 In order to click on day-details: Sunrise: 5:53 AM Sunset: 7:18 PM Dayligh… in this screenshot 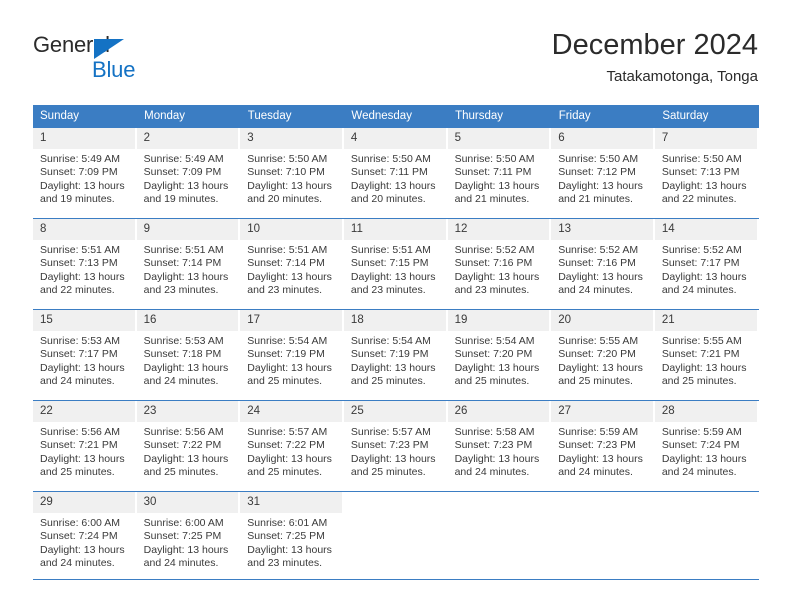, I will do `click(189, 359)`.